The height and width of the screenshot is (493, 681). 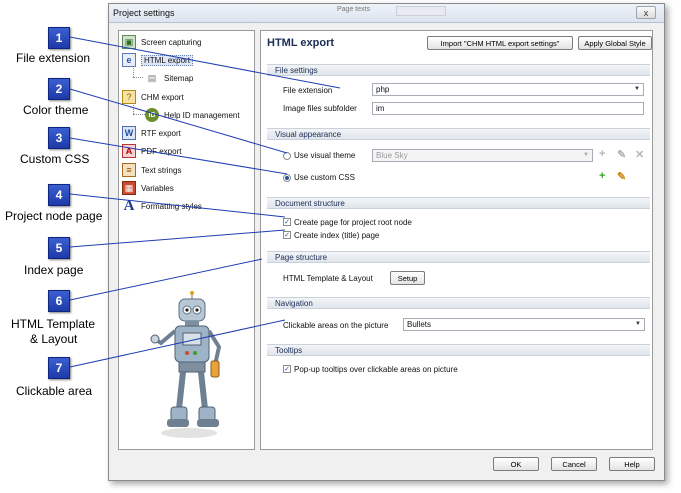 What do you see at coordinates (308, 90) in the screenshot?
I see `file-extension-label: File extension` at bounding box center [308, 90].